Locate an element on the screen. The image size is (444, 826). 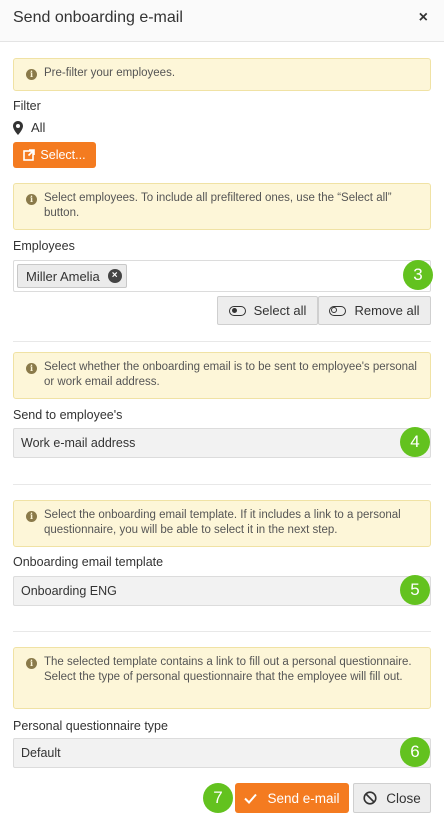
toggle-off-icon is located at coordinates (338, 310).